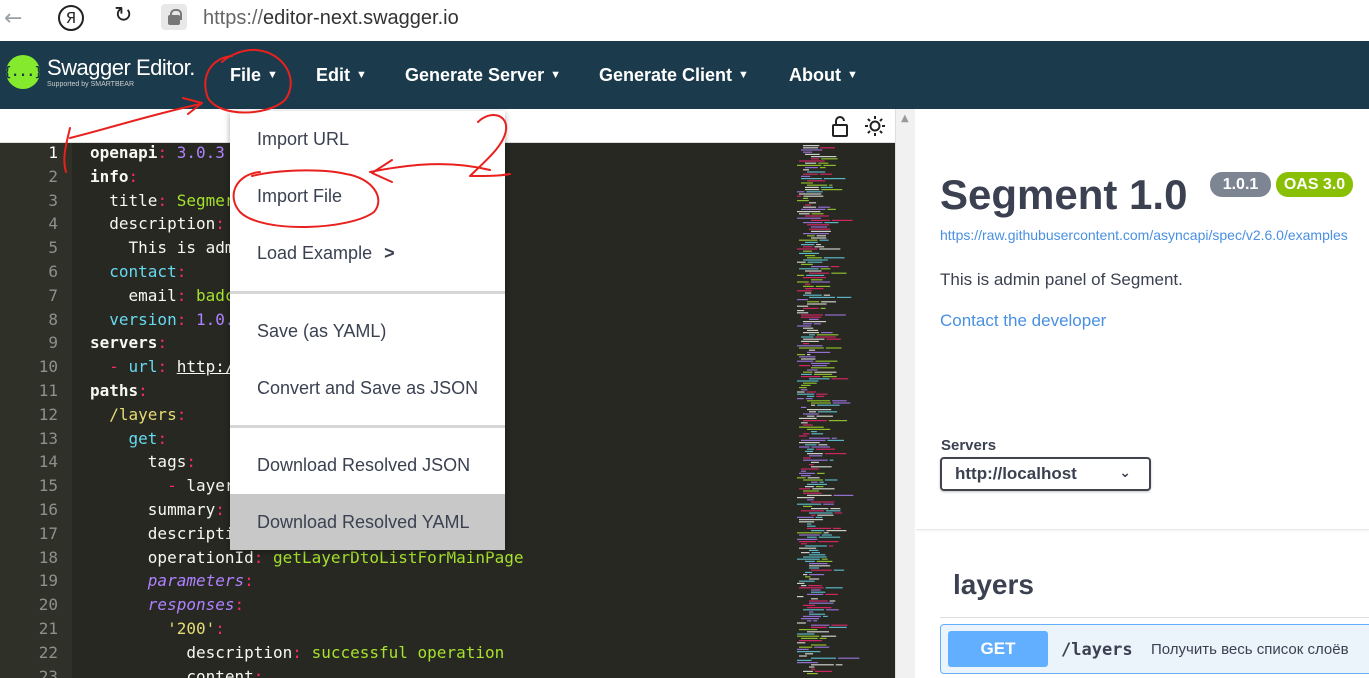 The image size is (1369, 678). Describe the element at coordinates (969, 445) in the screenshot. I see `servers-label: Servers` at that location.